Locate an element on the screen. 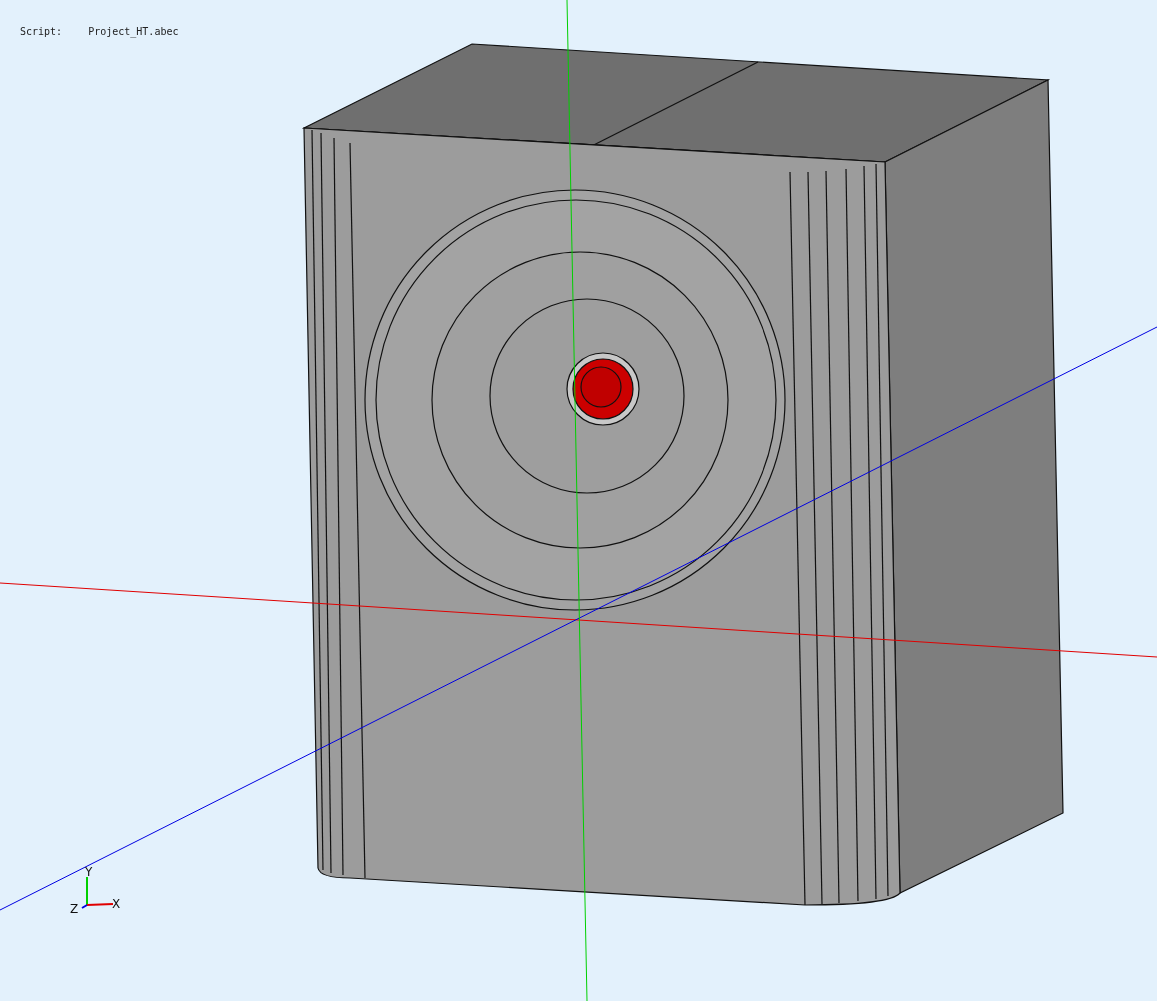 The height and width of the screenshot is (1001, 1157). script-label: Script: is located at coordinates (41, 31).